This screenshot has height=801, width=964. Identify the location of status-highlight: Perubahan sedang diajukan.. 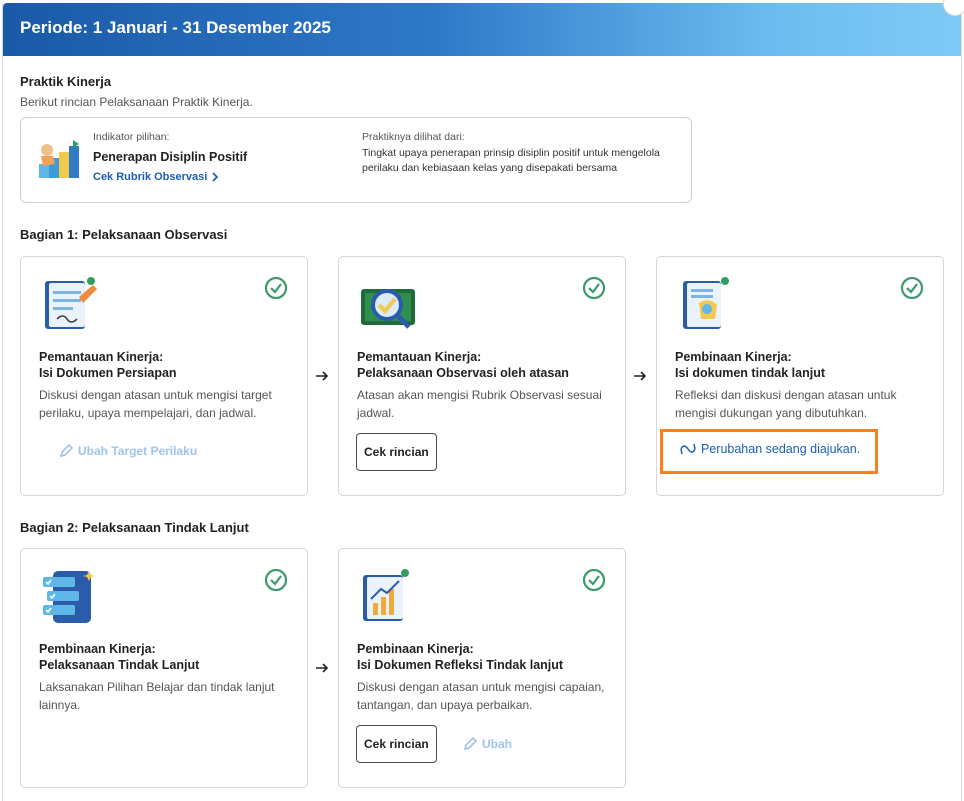
(769, 451).